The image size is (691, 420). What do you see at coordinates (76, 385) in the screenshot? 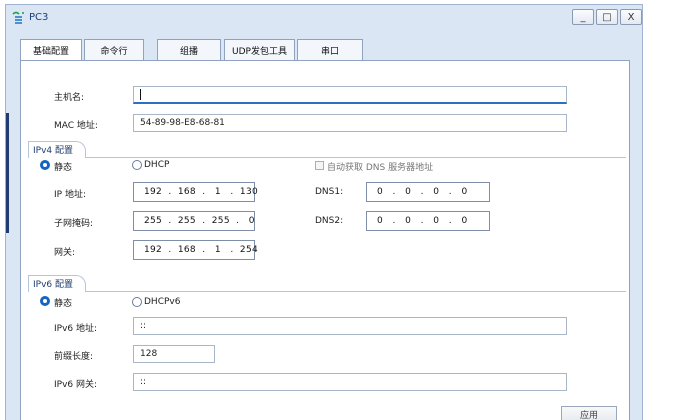
I see `ipv6-gateway-label: IPv6 网关:` at bounding box center [76, 385].